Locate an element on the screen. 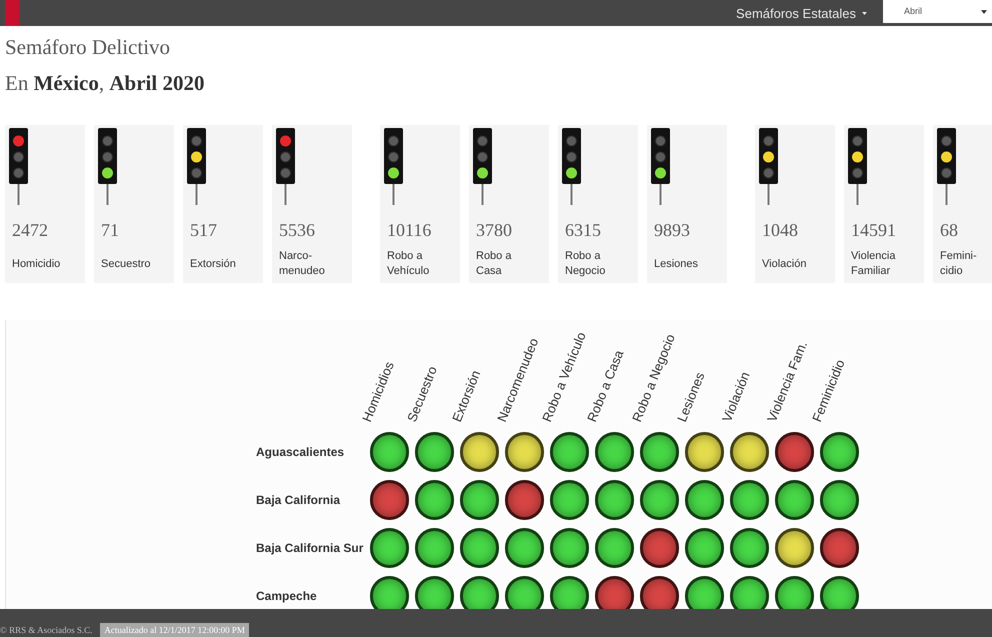 The image size is (992, 637). updated-badge: Actualizado al 12/1/2017 12:00:00 PM is located at coordinates (174, 630).